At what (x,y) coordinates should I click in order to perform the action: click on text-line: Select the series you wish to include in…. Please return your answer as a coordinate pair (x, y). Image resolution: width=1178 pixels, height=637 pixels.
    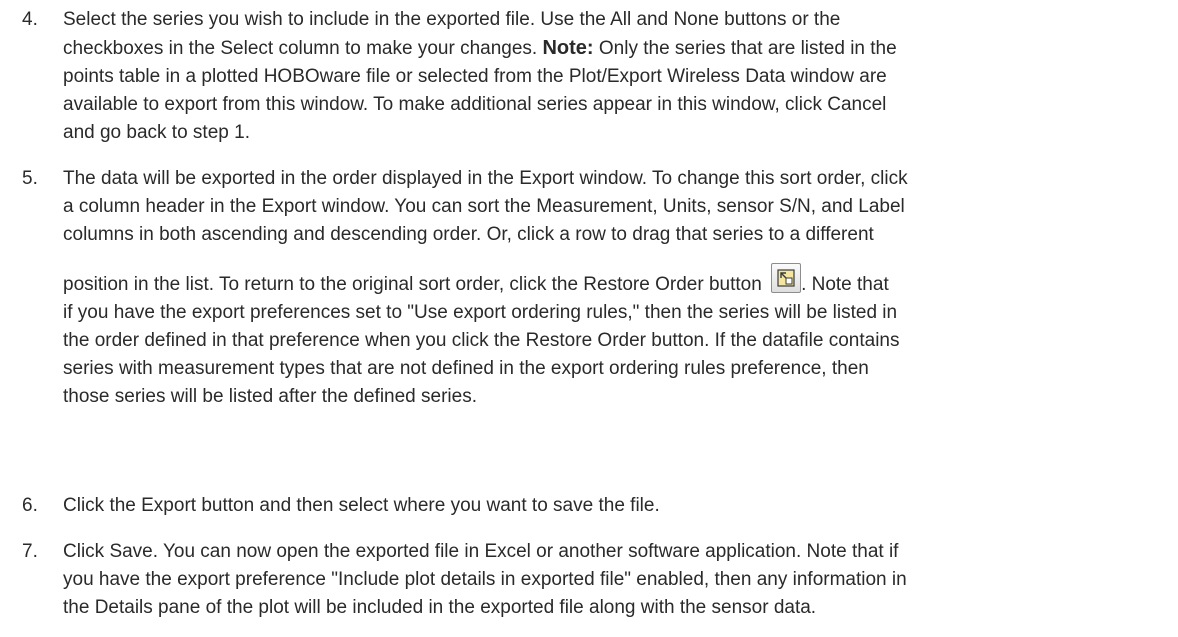
    Looking at the image, I should click on (452, 19).